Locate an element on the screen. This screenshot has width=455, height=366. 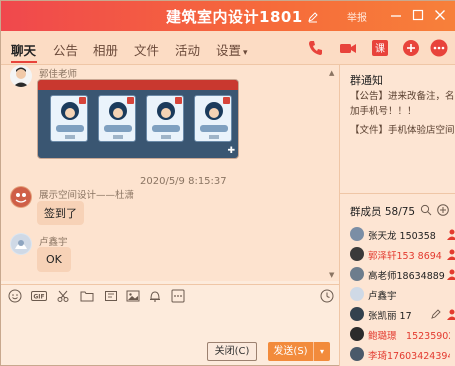
scroll-down-icon: ▼ is located at coordinates (331, 275).